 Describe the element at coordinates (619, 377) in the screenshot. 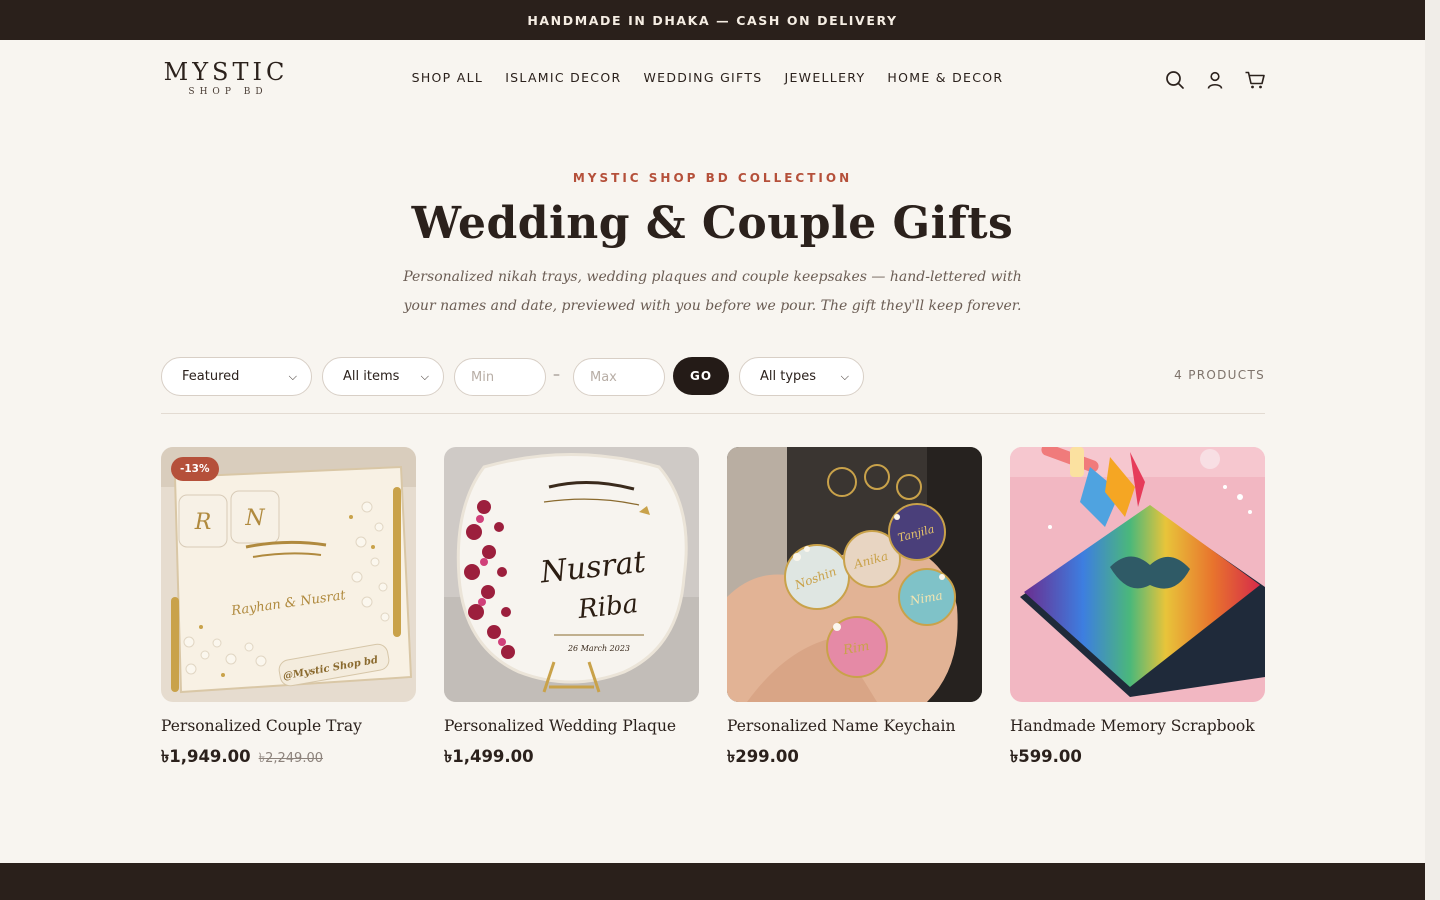

I see `max-price-input` at that location.